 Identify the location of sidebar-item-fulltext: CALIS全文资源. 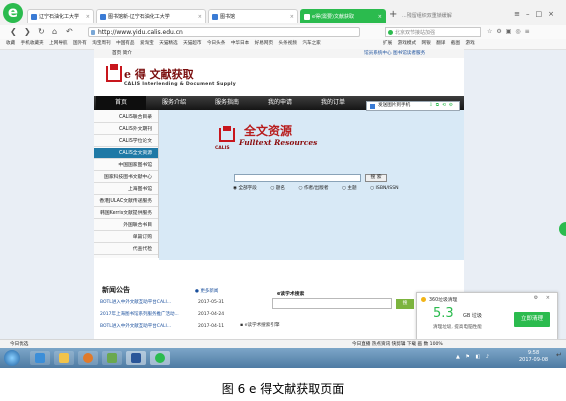
(126, 153).